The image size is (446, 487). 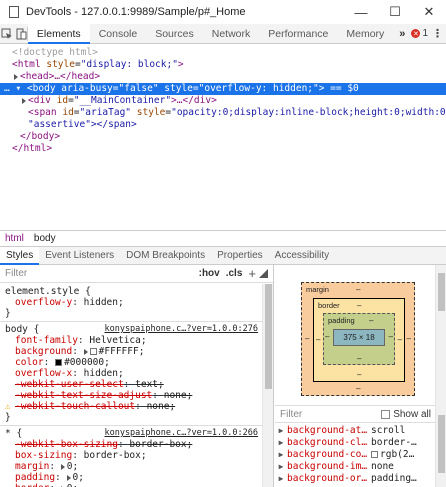 What do you see at coordinates (48, 291) in the screenshot?
I see `rule-selector: element.style {` at bounding box center [48, 291].